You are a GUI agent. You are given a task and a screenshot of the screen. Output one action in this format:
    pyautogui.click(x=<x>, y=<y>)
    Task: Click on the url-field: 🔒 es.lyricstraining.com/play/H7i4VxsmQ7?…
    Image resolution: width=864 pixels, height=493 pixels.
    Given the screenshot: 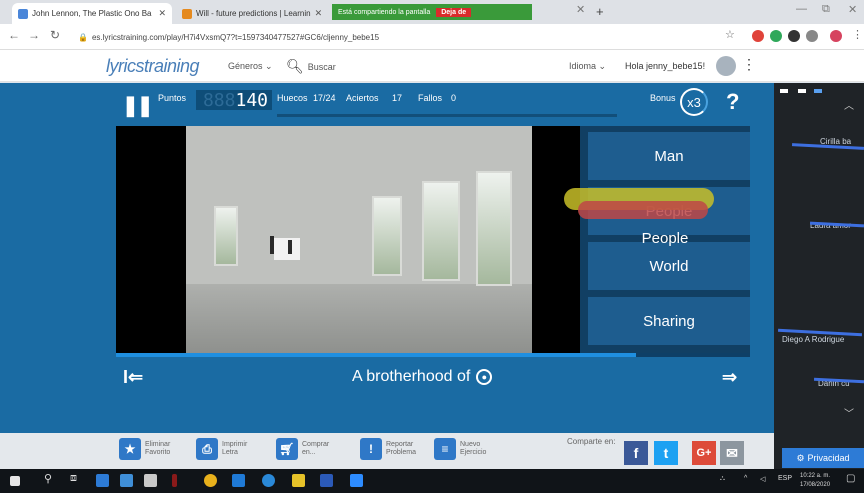 What is the action you would take?
    pyautogui.click(x=388, y=37)
    